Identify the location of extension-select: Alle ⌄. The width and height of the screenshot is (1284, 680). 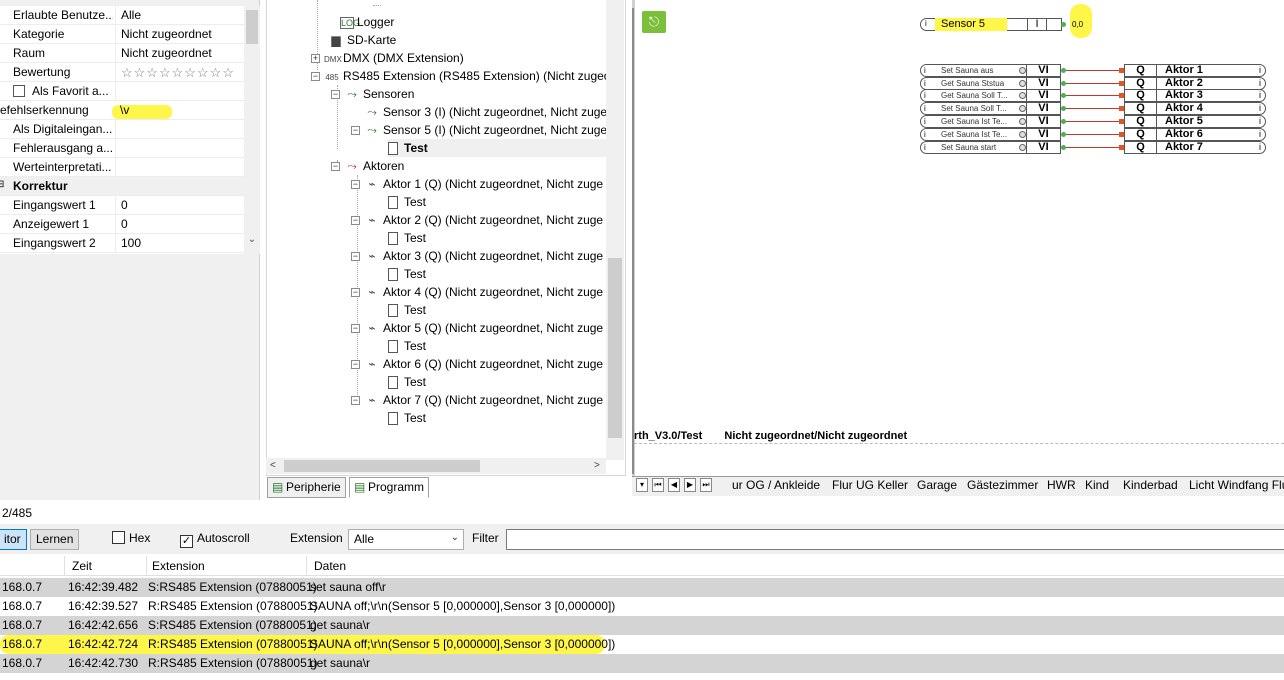
(406, 539).